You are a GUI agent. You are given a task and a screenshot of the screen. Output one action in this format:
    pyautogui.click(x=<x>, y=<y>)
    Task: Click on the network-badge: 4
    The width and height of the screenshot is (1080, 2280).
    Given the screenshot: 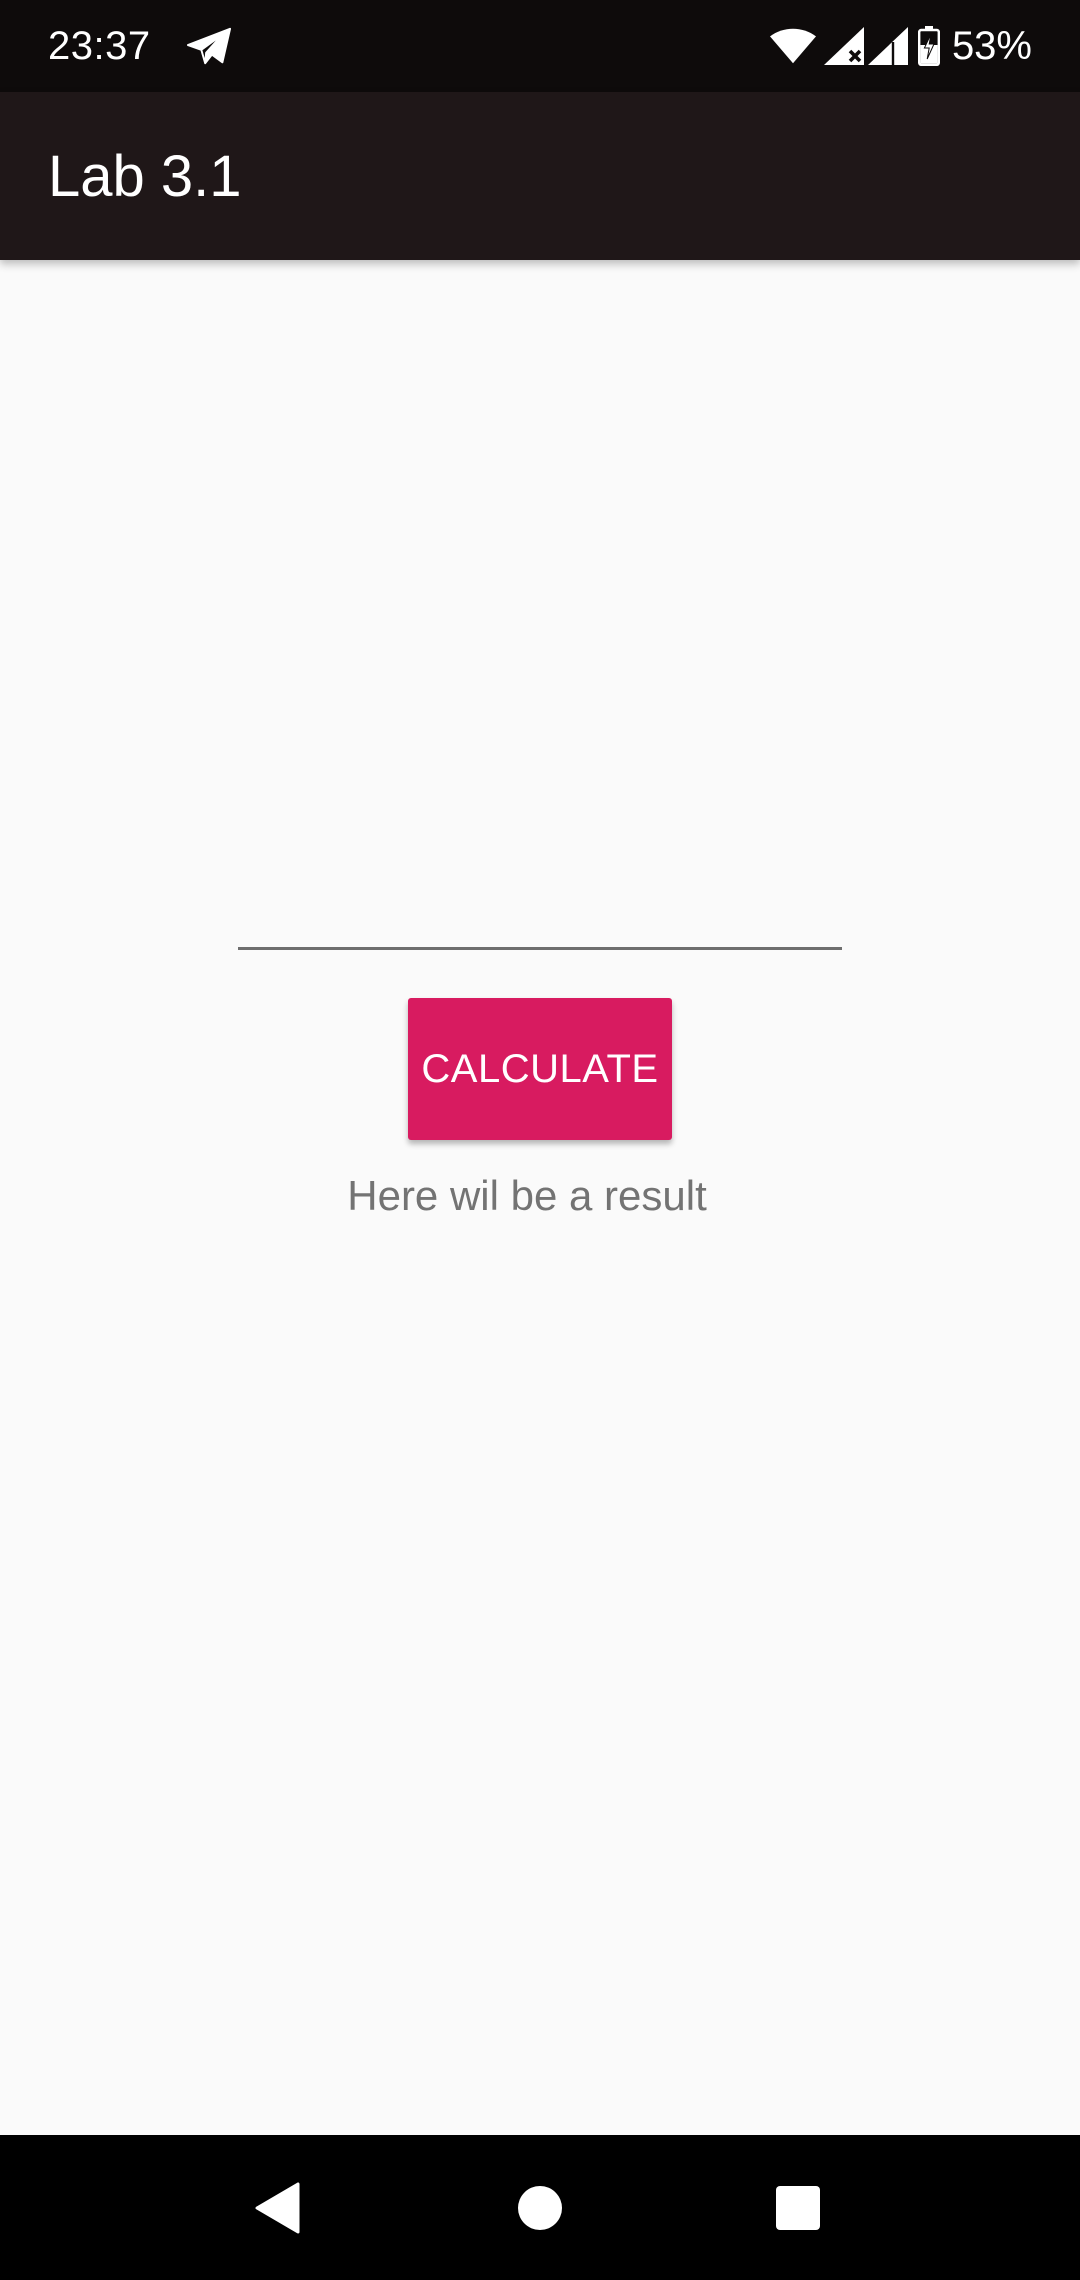 What is the action you would take?
    pyautogui.click(x=806, y=56)
    